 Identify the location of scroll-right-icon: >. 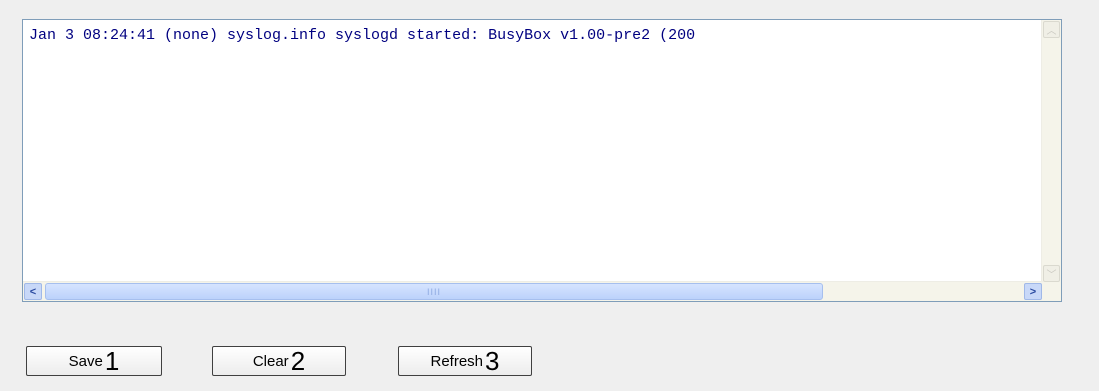
(1033, 291).